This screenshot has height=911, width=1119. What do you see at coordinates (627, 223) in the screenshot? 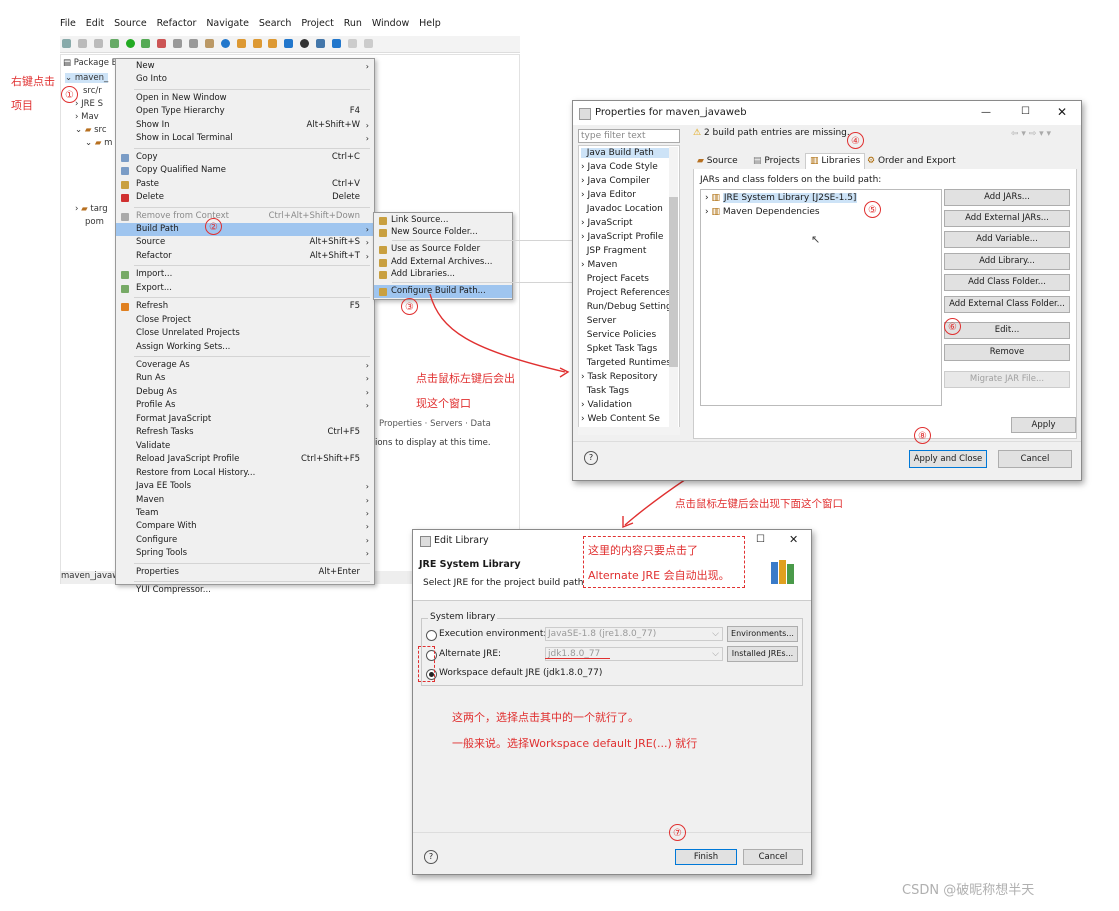
I see `nav-item-javascript: › JavaScript` at bounding box center [627, 223].